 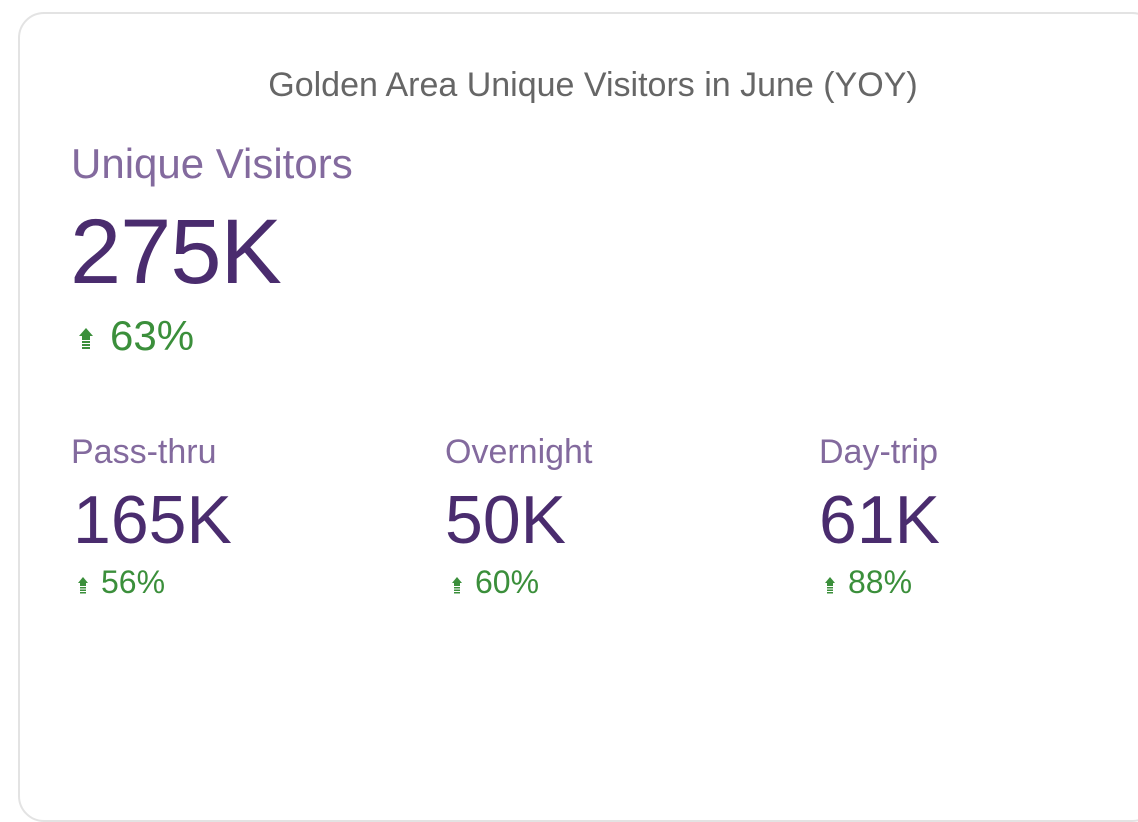 What do you see at coordinates (176, 252) in the screenshot?
I see `main-metric-value: 275K` at bounding box center [176, 252].